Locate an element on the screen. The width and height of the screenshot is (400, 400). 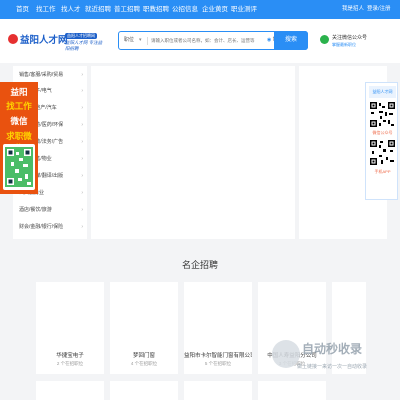
nav-company-pages: 企业黄页 is located at coordinates (215, 9).